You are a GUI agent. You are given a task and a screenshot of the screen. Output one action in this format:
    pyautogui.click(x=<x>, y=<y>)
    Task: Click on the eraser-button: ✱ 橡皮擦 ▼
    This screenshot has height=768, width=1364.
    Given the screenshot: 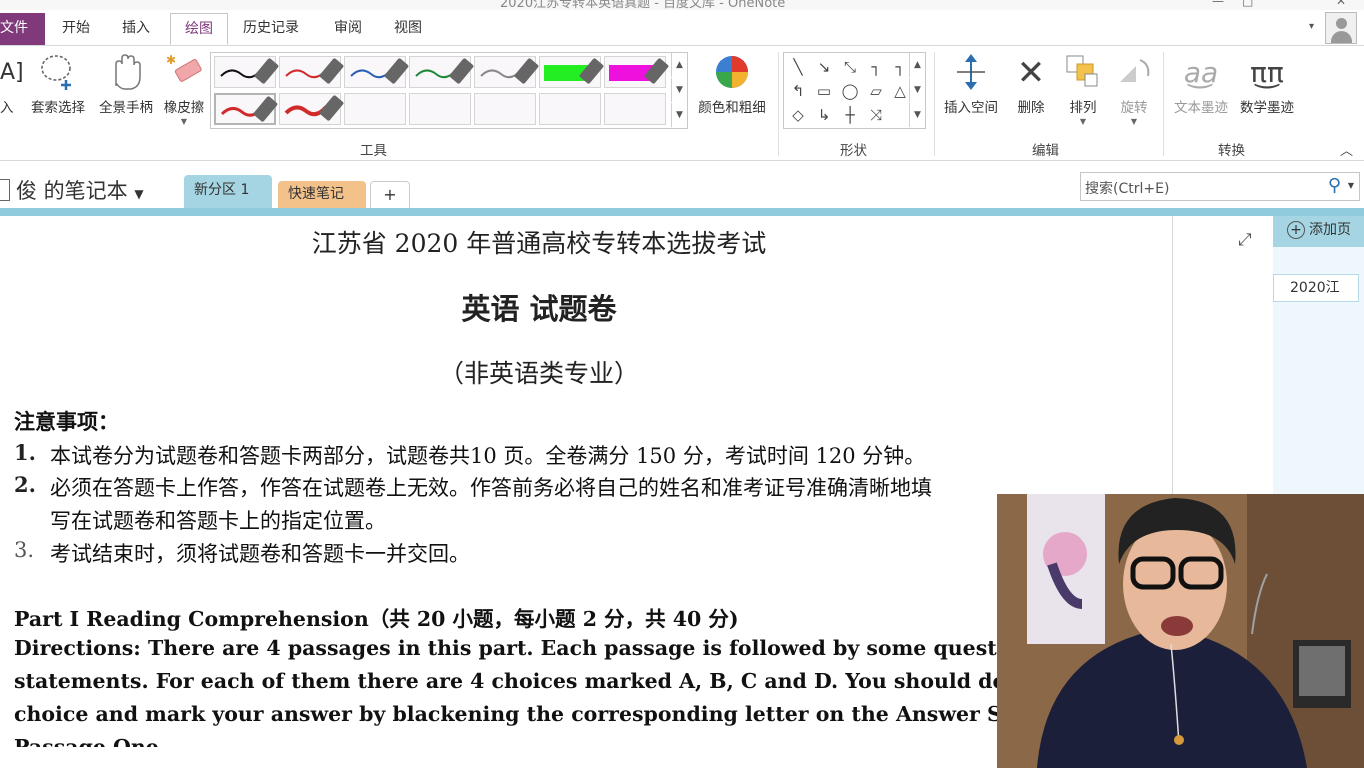 What is the action you would take?
    pyautogui.click(x=184, y=92)
    